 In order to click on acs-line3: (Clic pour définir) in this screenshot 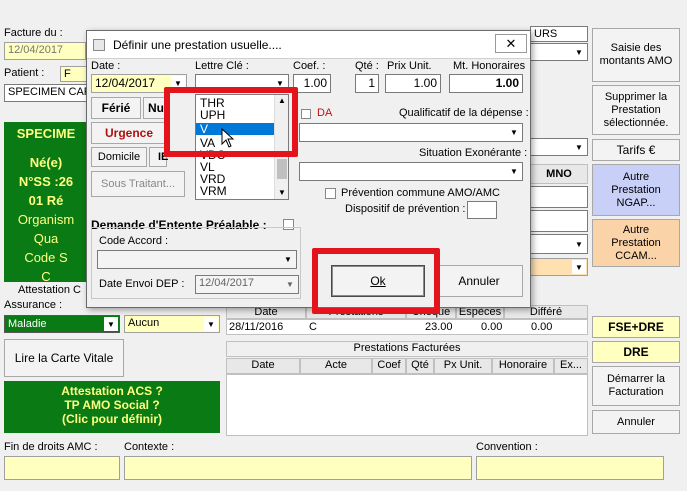, I will do `click(112, 419)`.